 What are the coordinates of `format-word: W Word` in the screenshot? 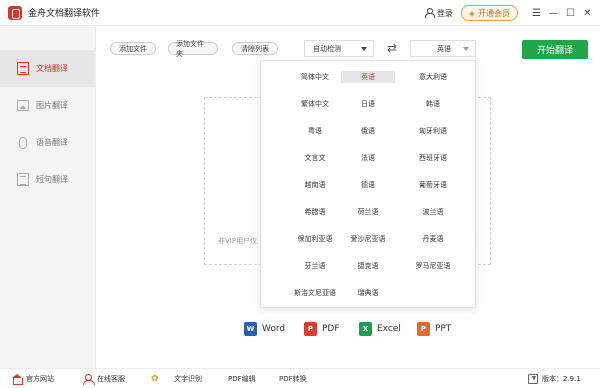 It's located at (264, 329).